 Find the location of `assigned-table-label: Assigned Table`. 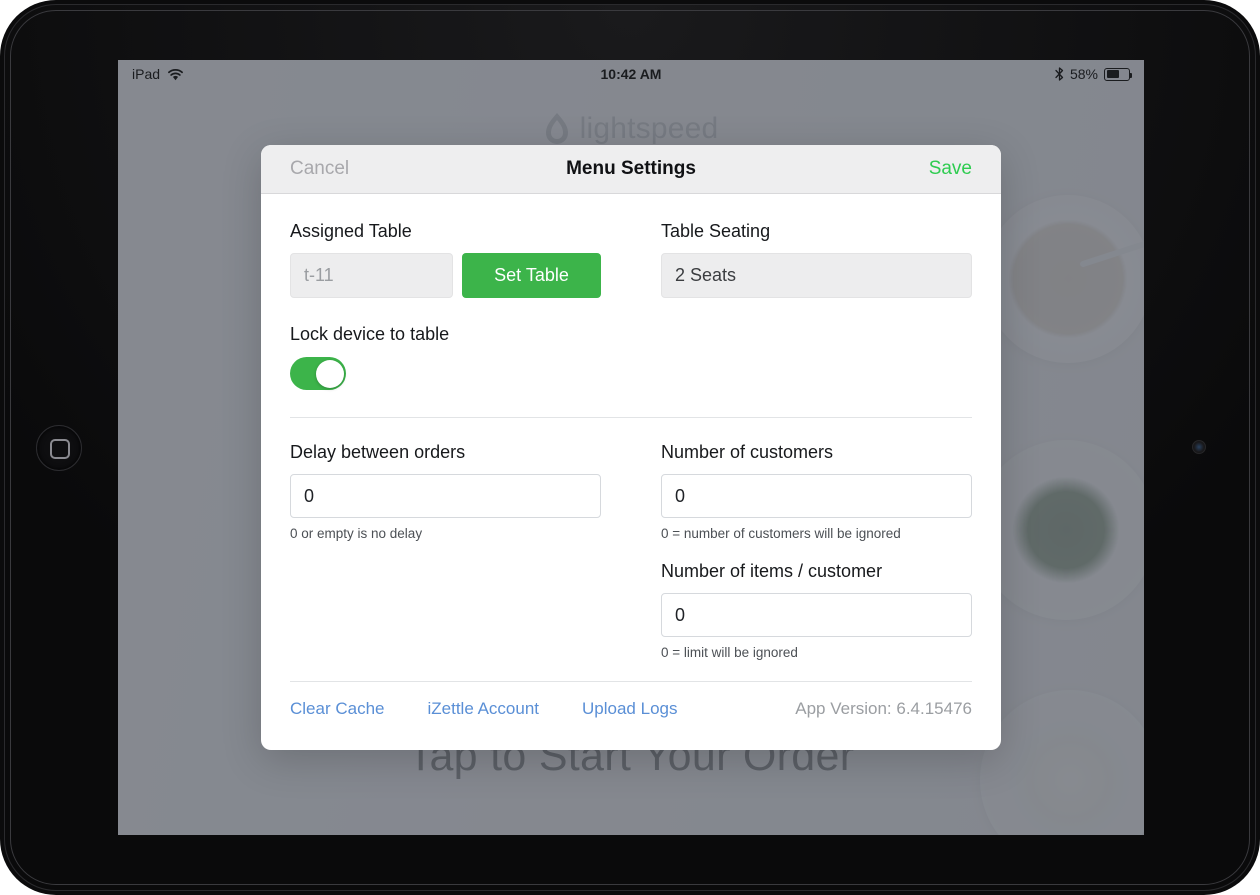

assigned-table-label: Assigned Table is located at coordinates (351, 231).